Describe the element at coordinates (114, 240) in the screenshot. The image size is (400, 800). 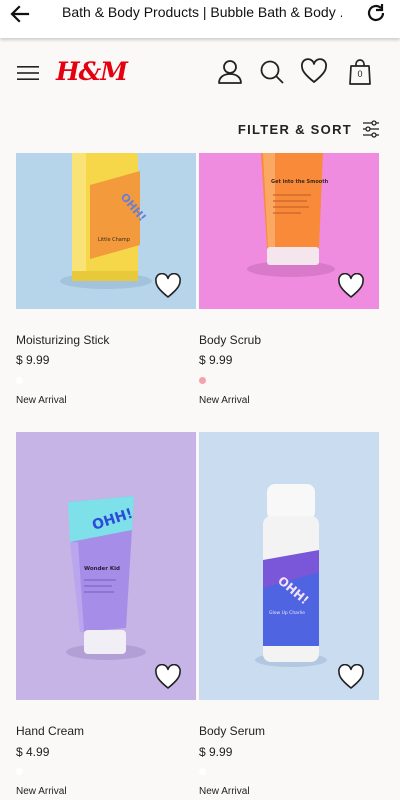
I see `package-name: Little Champ` at that location.